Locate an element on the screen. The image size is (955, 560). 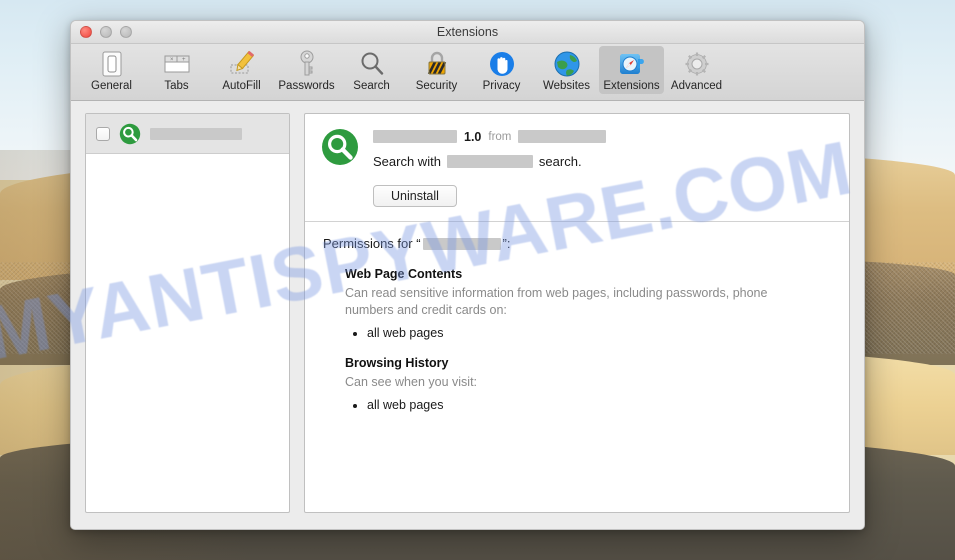
toolbar-item-security: Security is located at coordinates (436, 70).